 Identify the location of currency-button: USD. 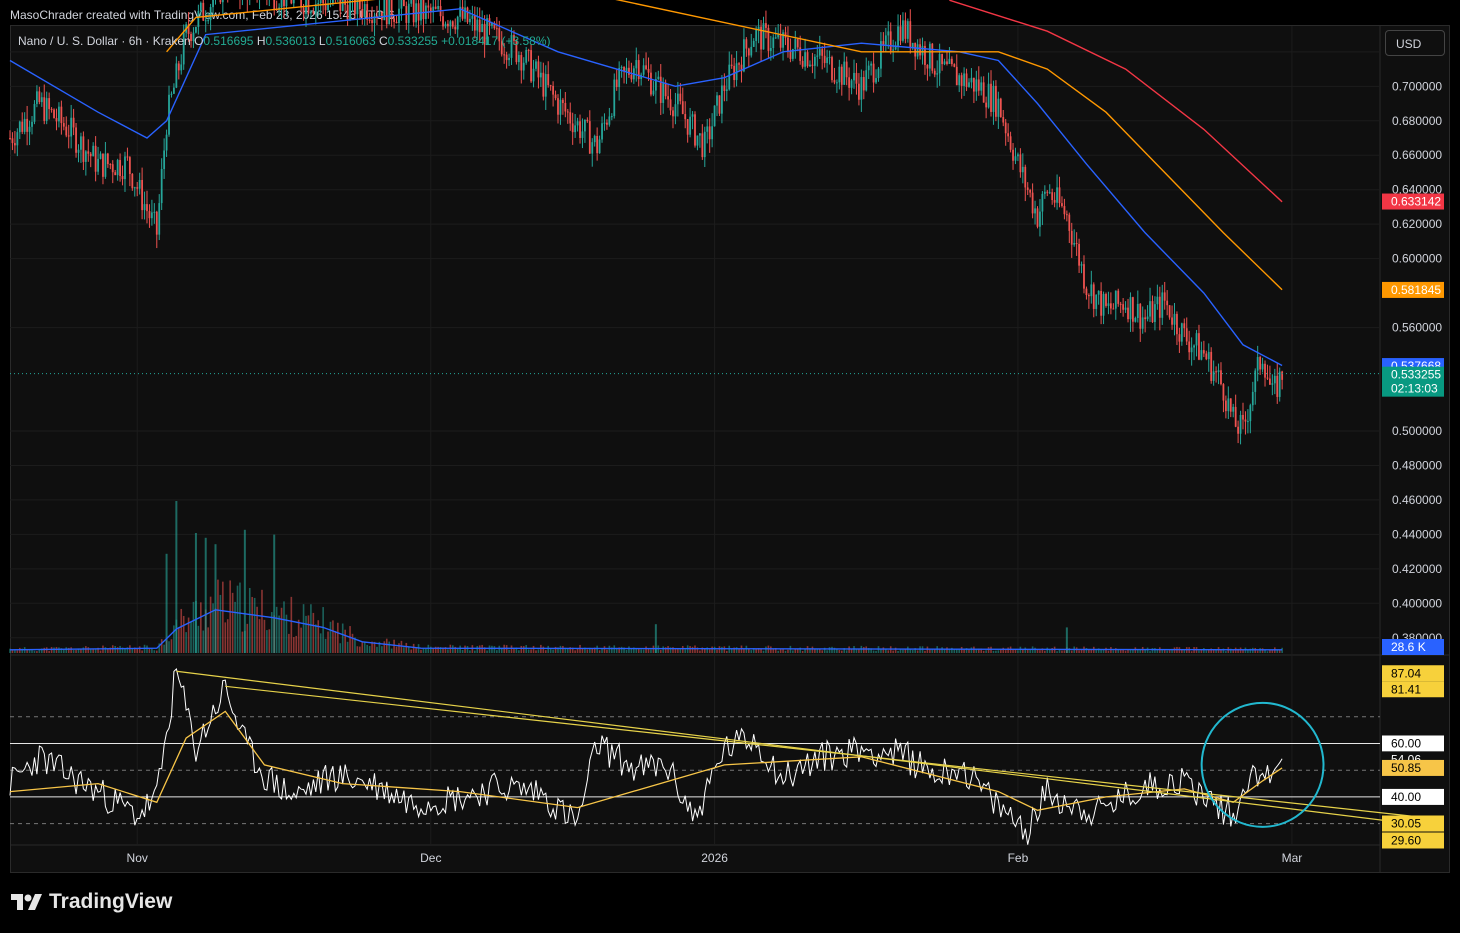
(1415, 43).